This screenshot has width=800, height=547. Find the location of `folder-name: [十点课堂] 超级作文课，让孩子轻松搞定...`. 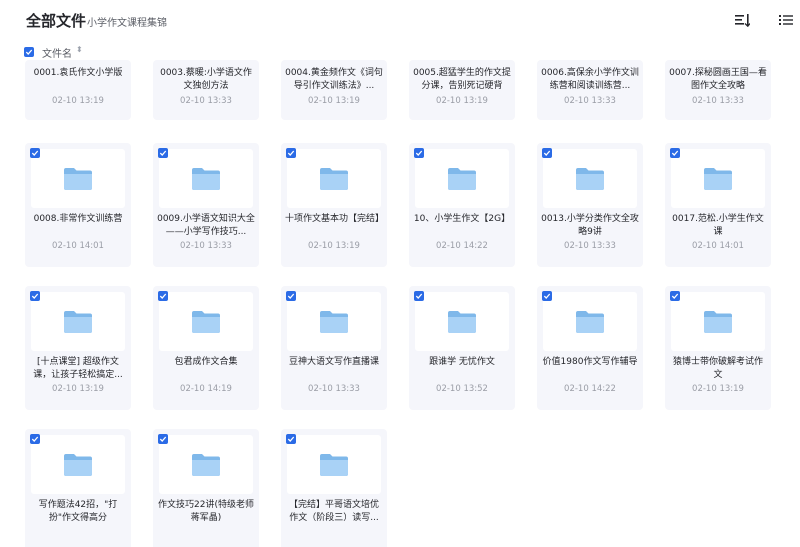

folder-name: [十点课堂] 超级作文课，让孩子轻松搞定... is located at coordinates (78, 368).